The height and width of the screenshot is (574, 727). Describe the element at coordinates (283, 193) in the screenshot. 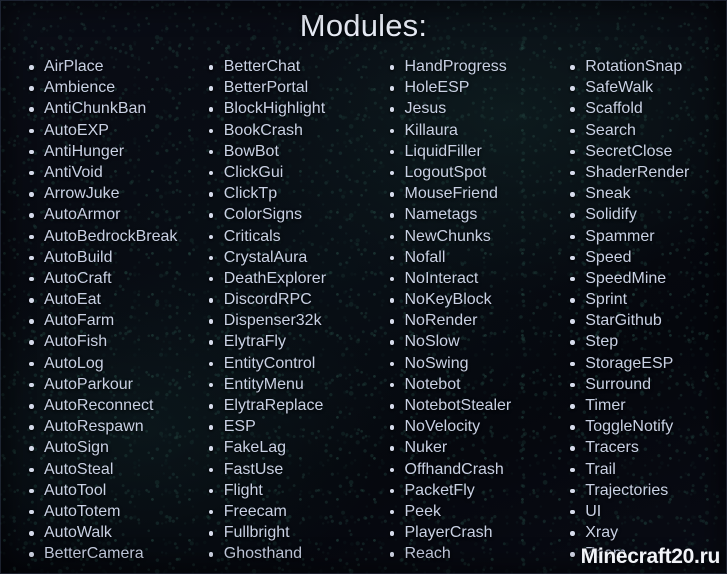

I see `module-list-item: ClickTp` at that location.